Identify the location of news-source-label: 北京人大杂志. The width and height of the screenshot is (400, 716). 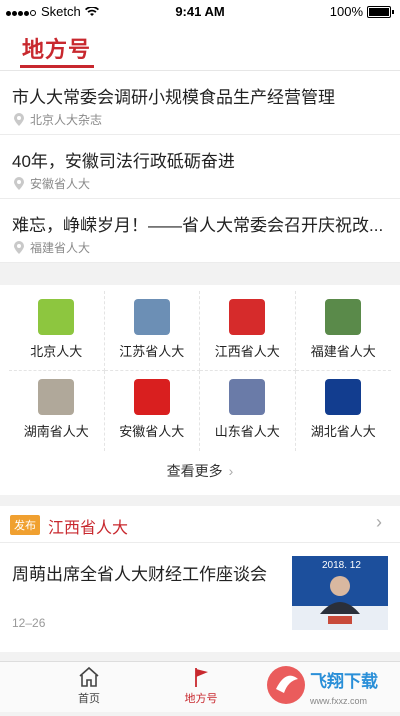
(66, 120).